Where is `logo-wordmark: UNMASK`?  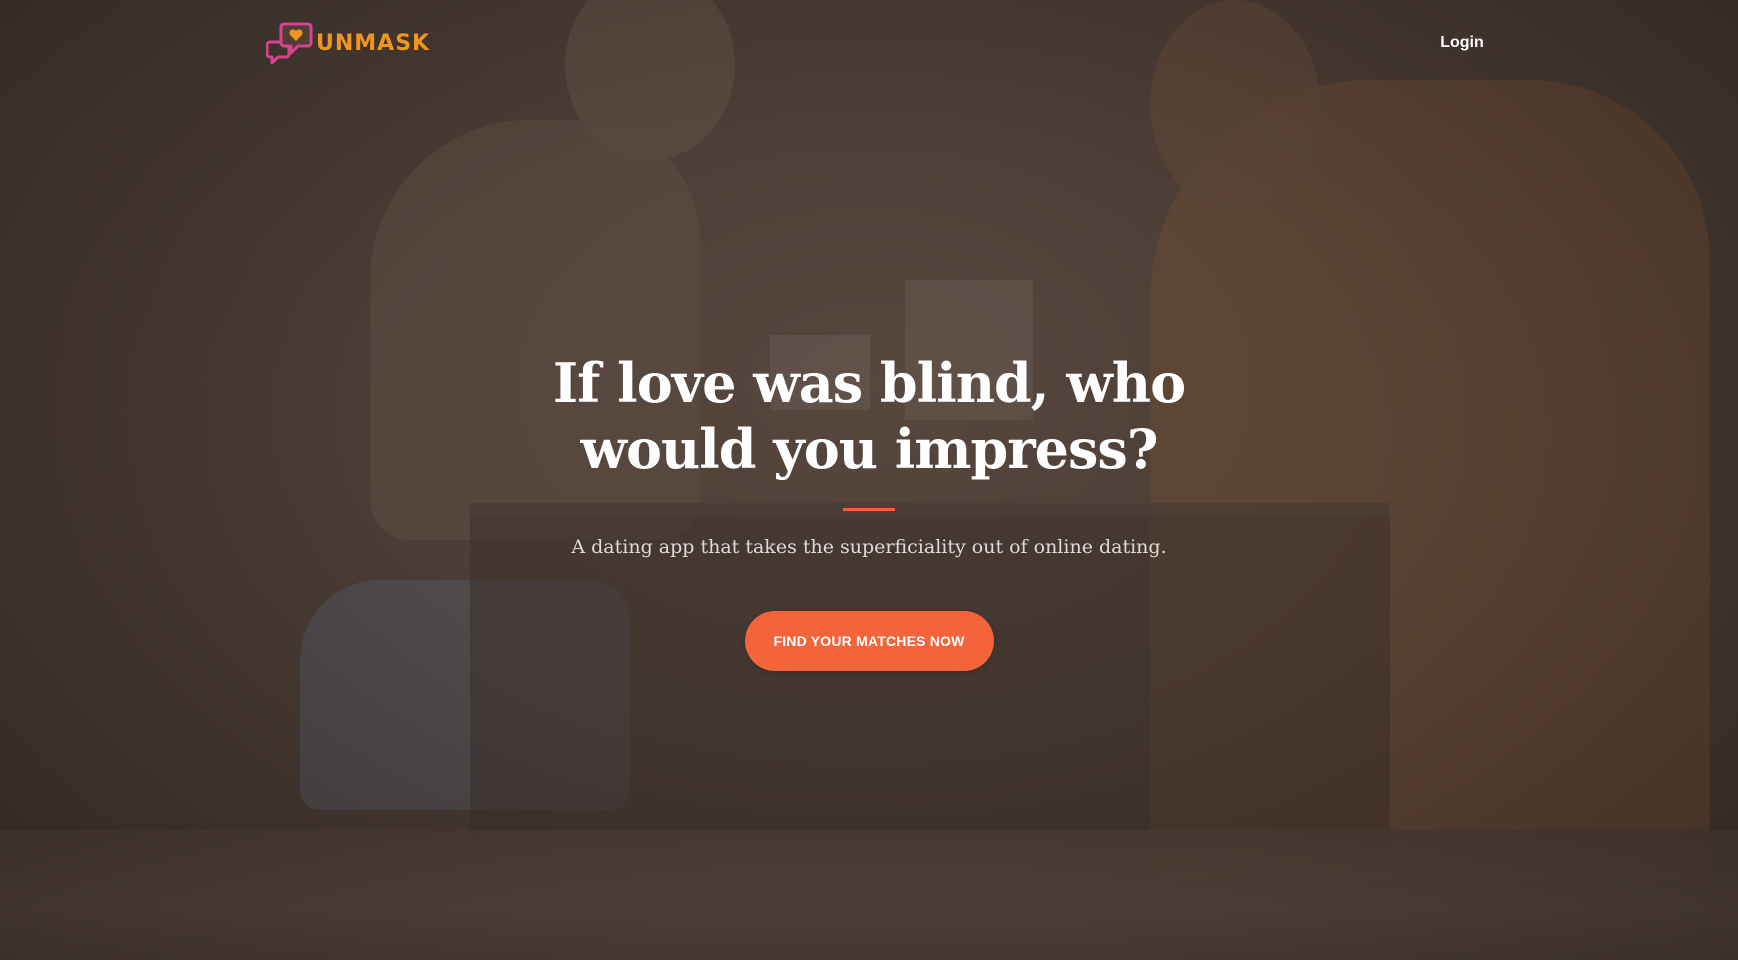 logo-wordmark: UNMASK is located at coordinates (373, 43).